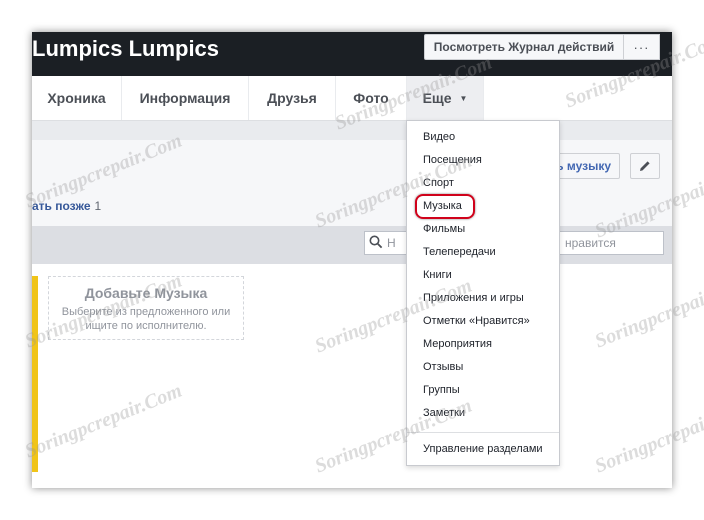  I want to click on menu-item-notes: Заметки, so click(444, 413).